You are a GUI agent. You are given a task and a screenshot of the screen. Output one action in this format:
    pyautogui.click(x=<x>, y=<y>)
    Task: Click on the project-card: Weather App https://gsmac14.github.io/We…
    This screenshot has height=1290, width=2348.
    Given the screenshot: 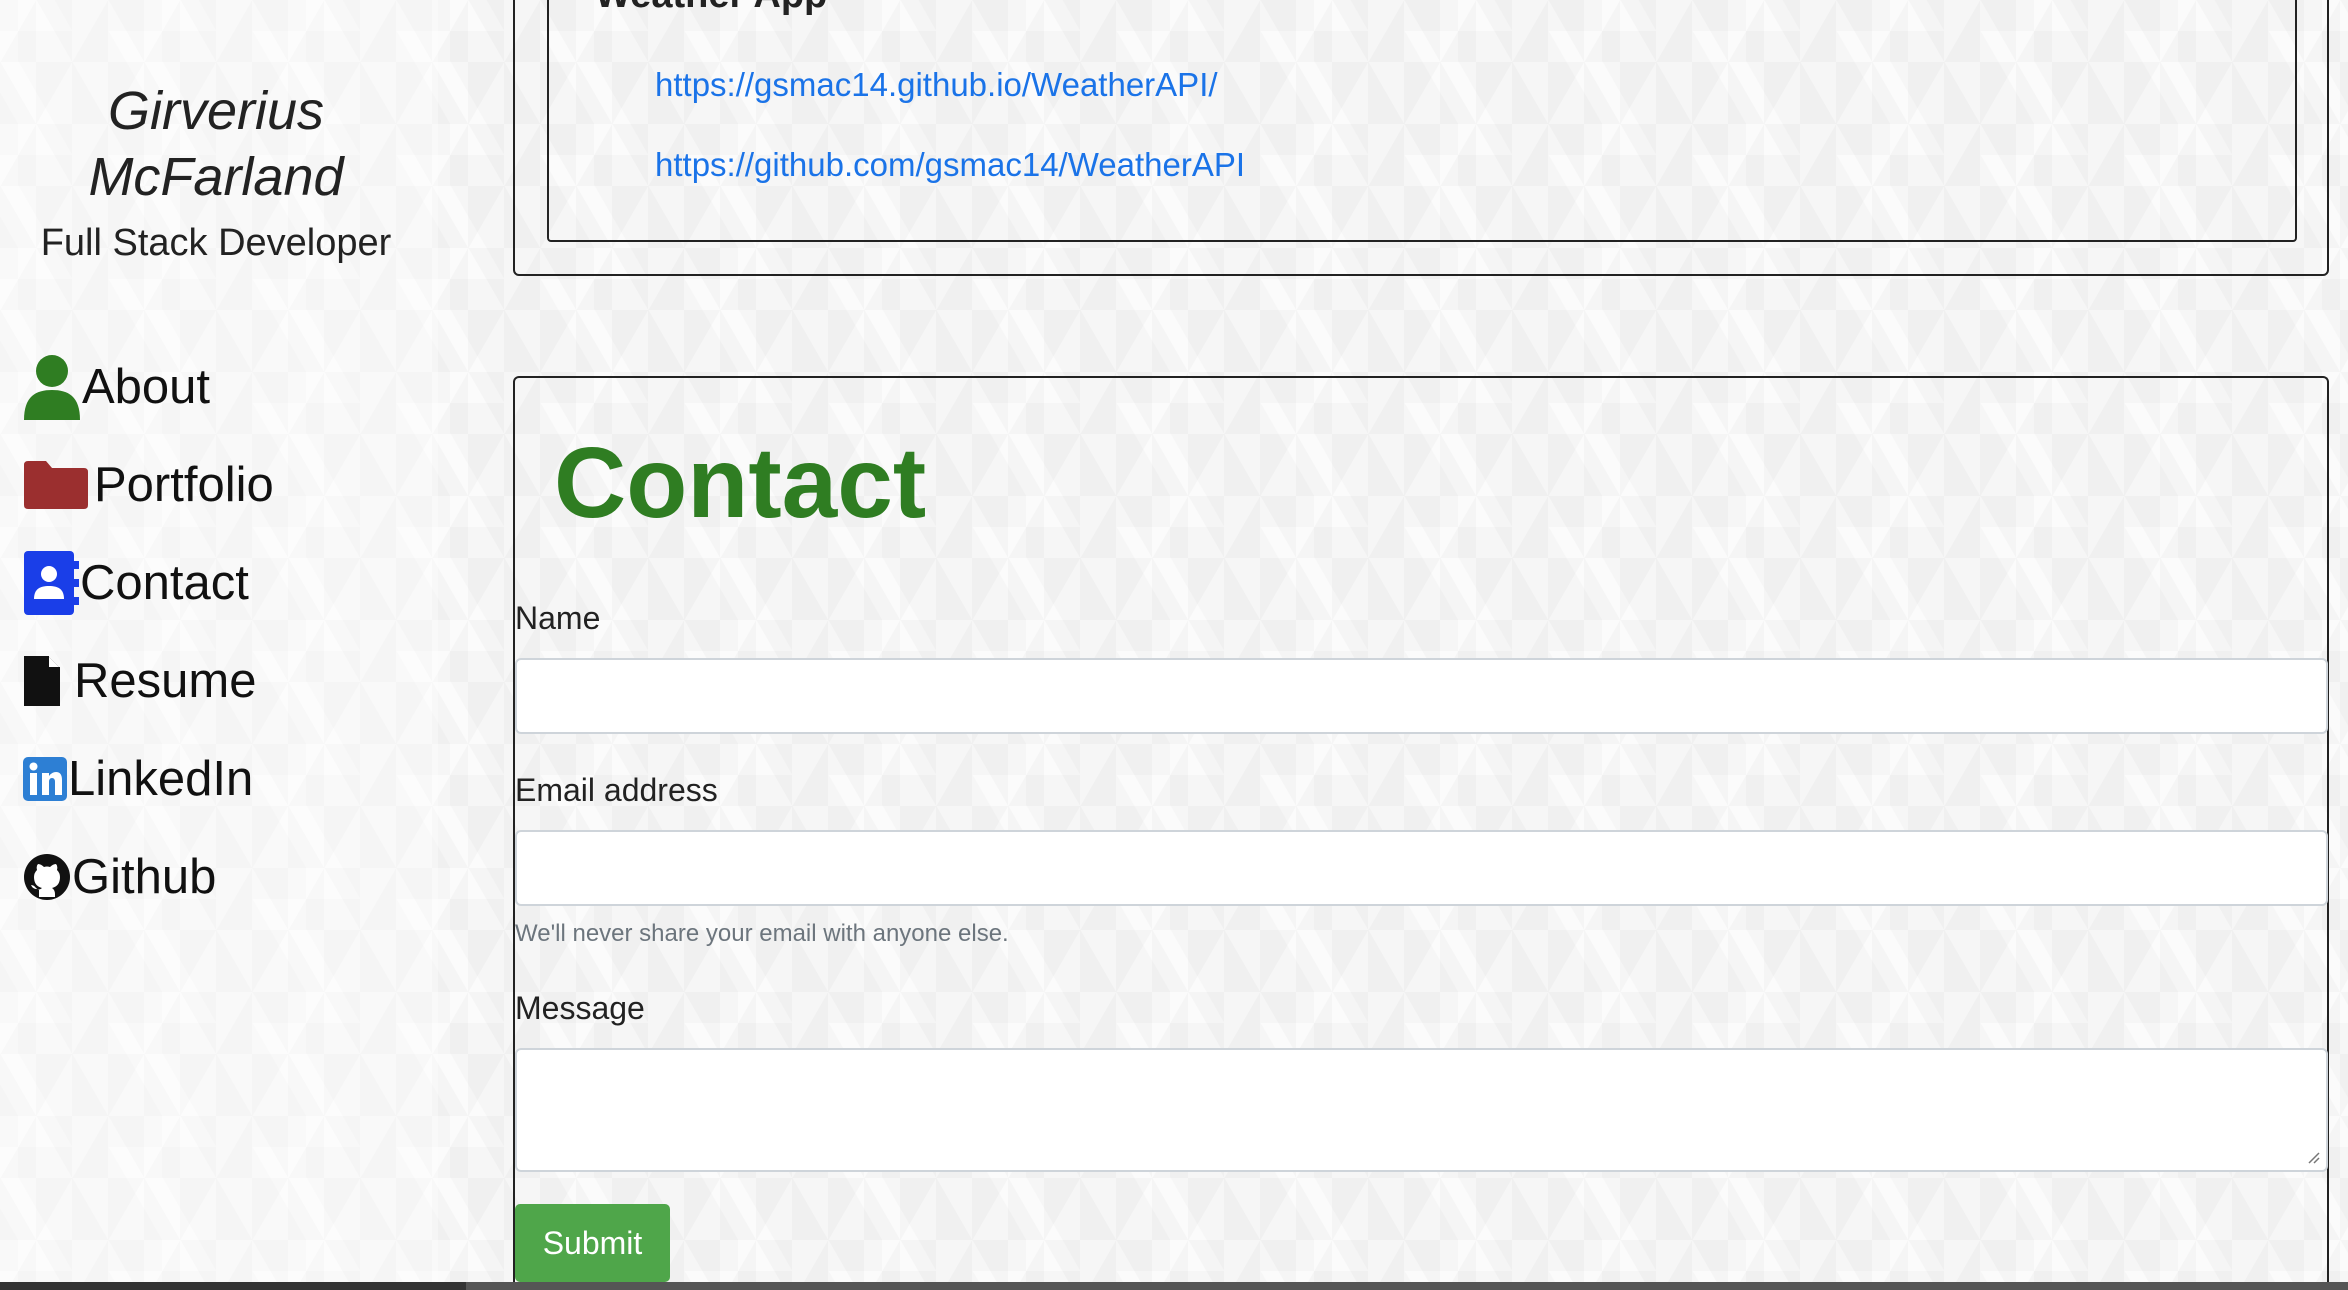 What is the action you would take?
    pyautogui.click(x=1422, y=121)
    